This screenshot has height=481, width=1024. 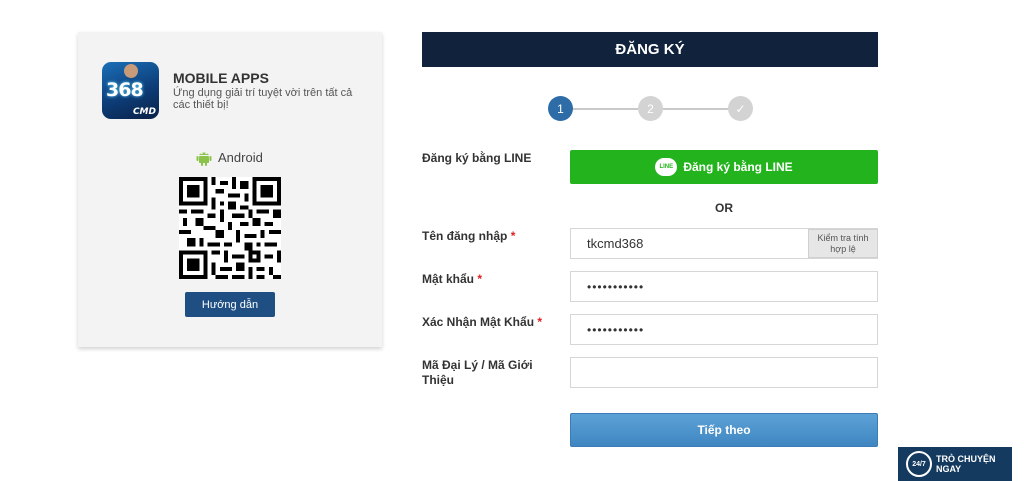 I want to click on confirm-password-label: Xác Nhận Mật Khẩu *, so click(x=482, y=322).